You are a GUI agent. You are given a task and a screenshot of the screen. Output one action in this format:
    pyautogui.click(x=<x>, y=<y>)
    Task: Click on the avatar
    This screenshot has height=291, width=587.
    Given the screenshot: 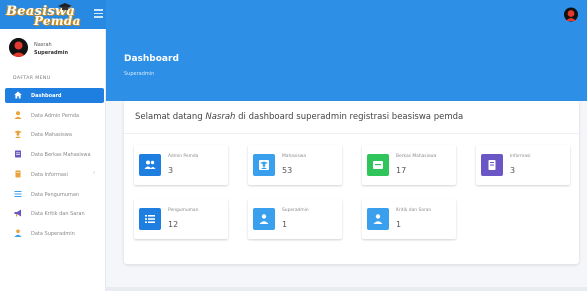 What is the action you would take?
    pyautogui.click(x=18, y=47)
    